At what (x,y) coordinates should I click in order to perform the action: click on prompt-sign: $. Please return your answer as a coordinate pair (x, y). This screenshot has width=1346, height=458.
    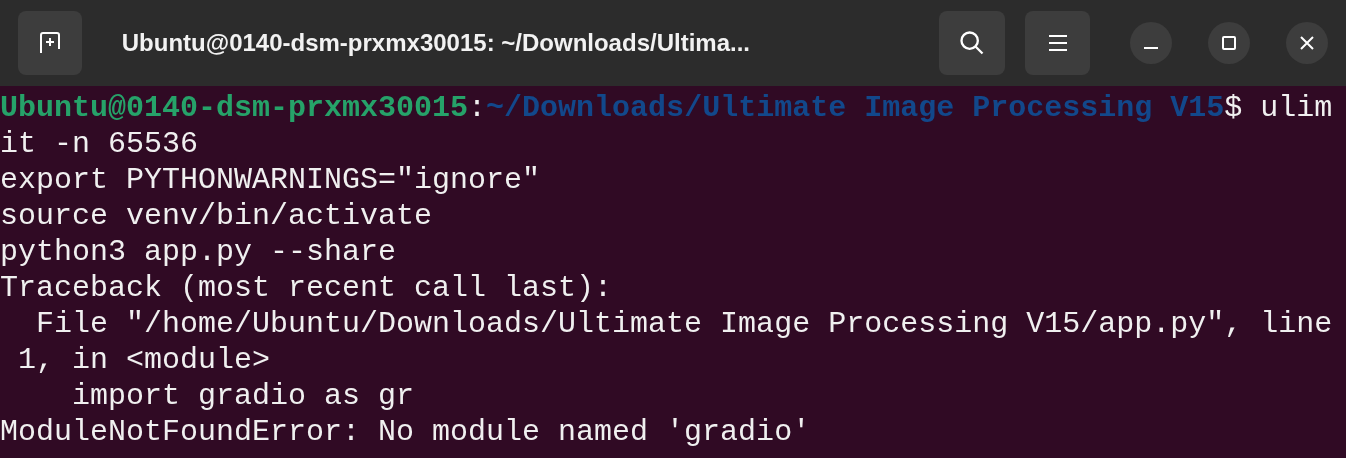
    Looking at the image, I should click on (1233, 108).